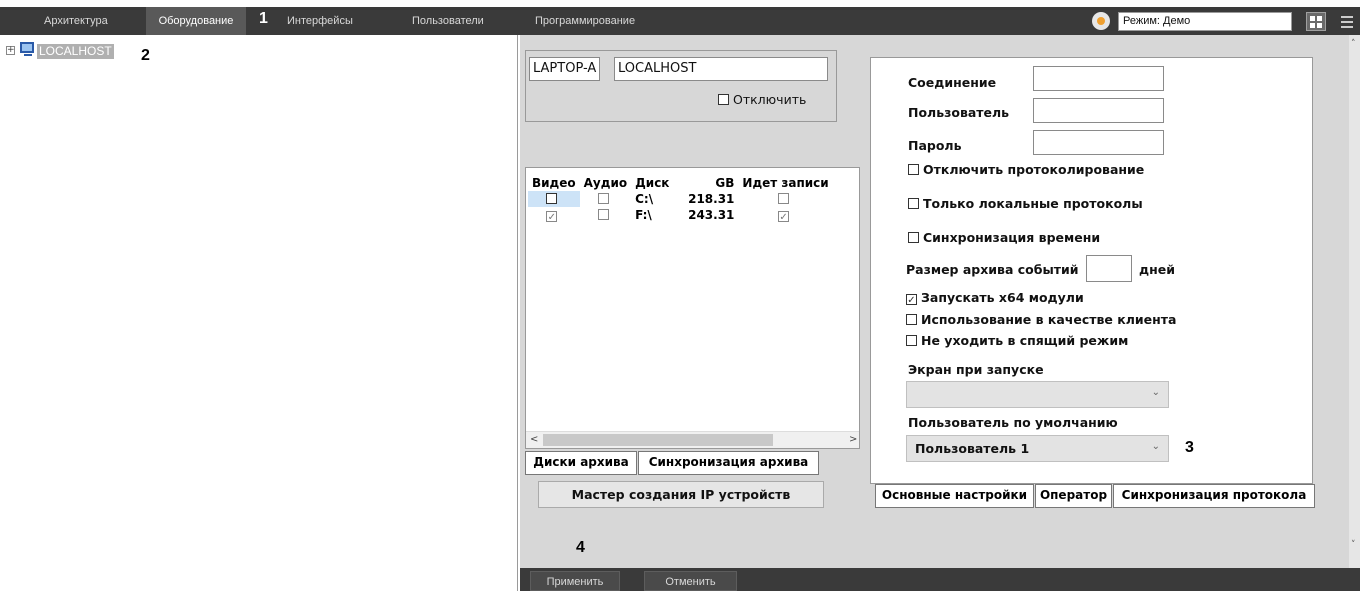 The width and height of the screenshot is (1360, 592). What do you see at coordinates (552, 217) in the screenshot?
I see `row2-video-checkbox: ✓` at bounding box center [552, 217].